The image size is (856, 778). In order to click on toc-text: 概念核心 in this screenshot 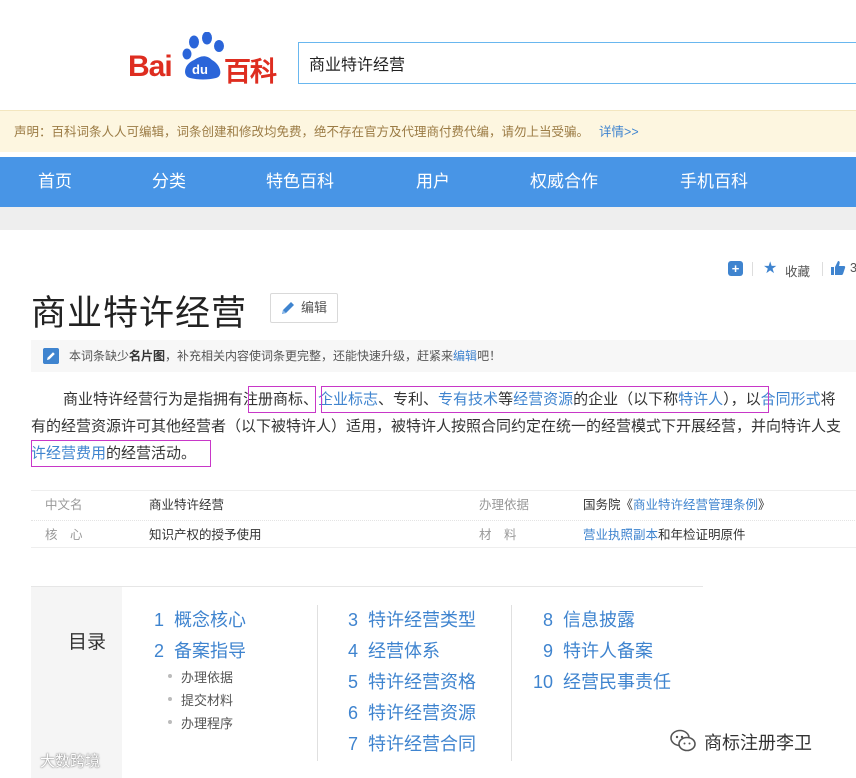, I will do `click(210, 620)`.